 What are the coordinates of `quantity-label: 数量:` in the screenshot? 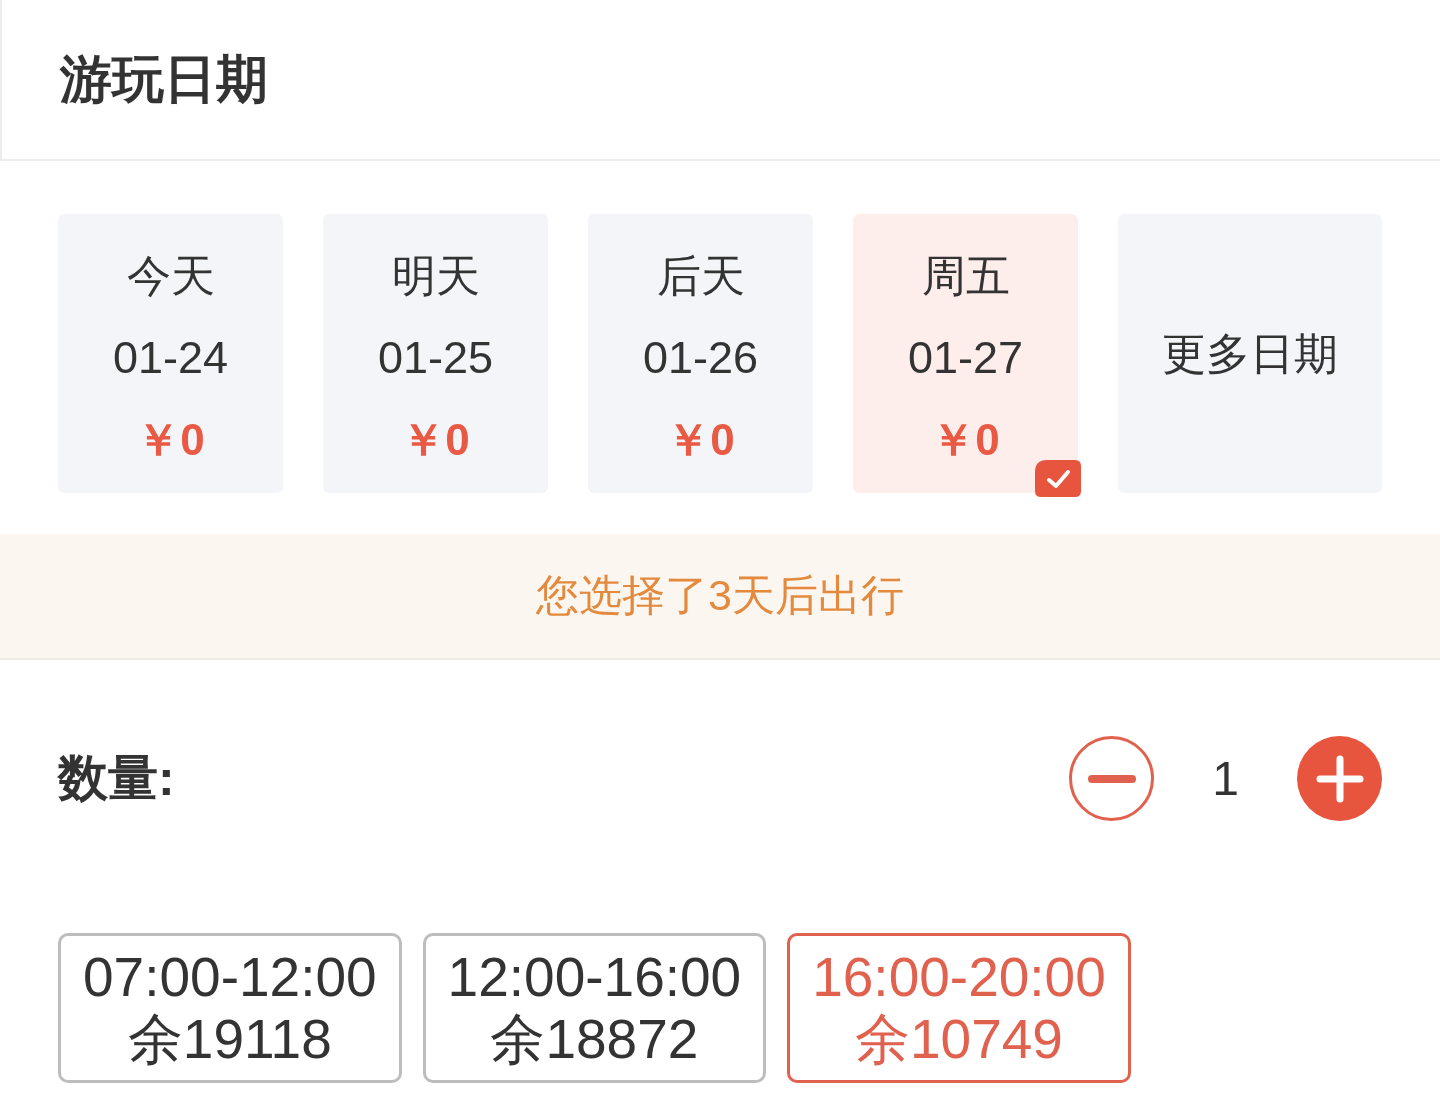 It's located at (116, 778).